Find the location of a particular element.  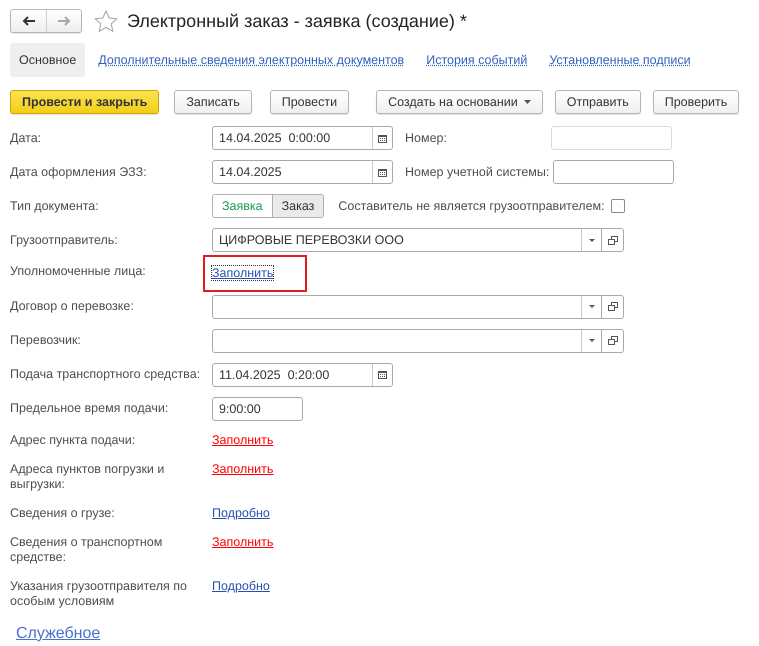

time-field: 9:00:00 is located at coordinates (257, 408).